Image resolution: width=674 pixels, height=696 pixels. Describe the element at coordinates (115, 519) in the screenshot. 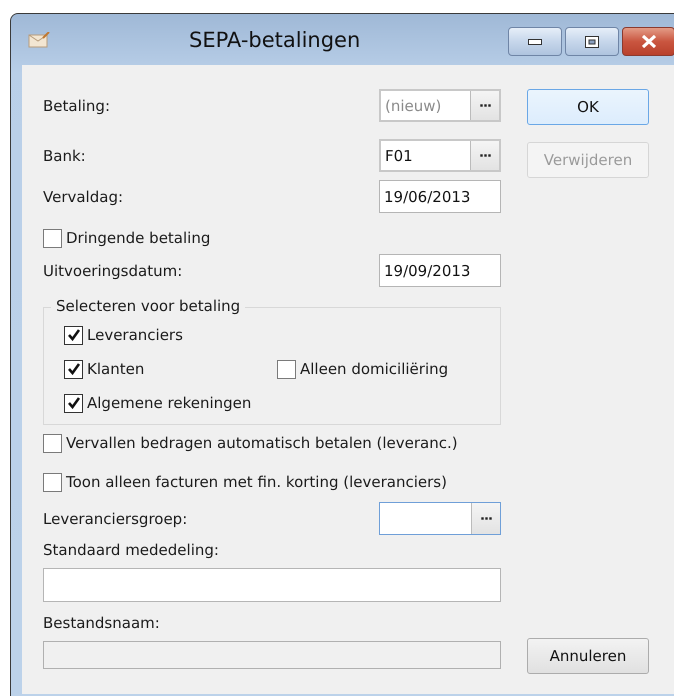

I see `field-label: Leveranciersgroep:` at that location.